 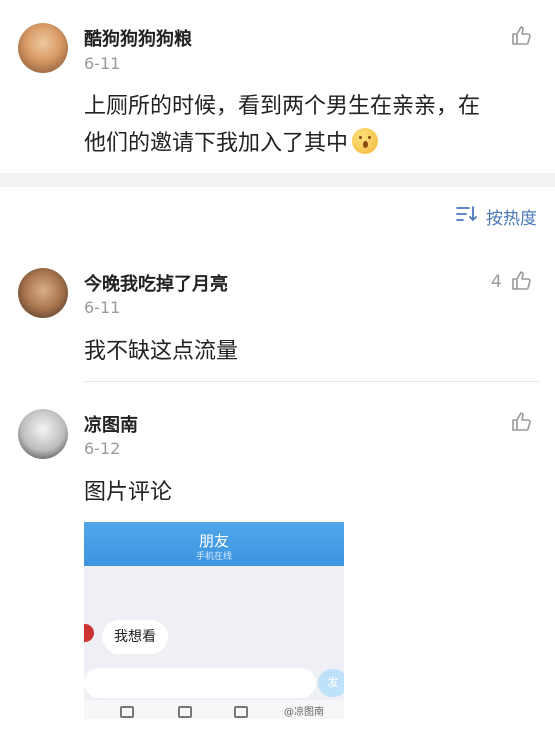 I want to click on comment-content: 图片评论, so click(x=128, y=492).